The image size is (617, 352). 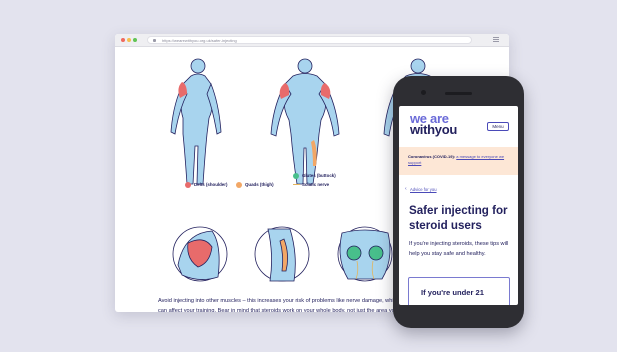 I want to click on minimize-window-dot, so click(x=129, y=40).